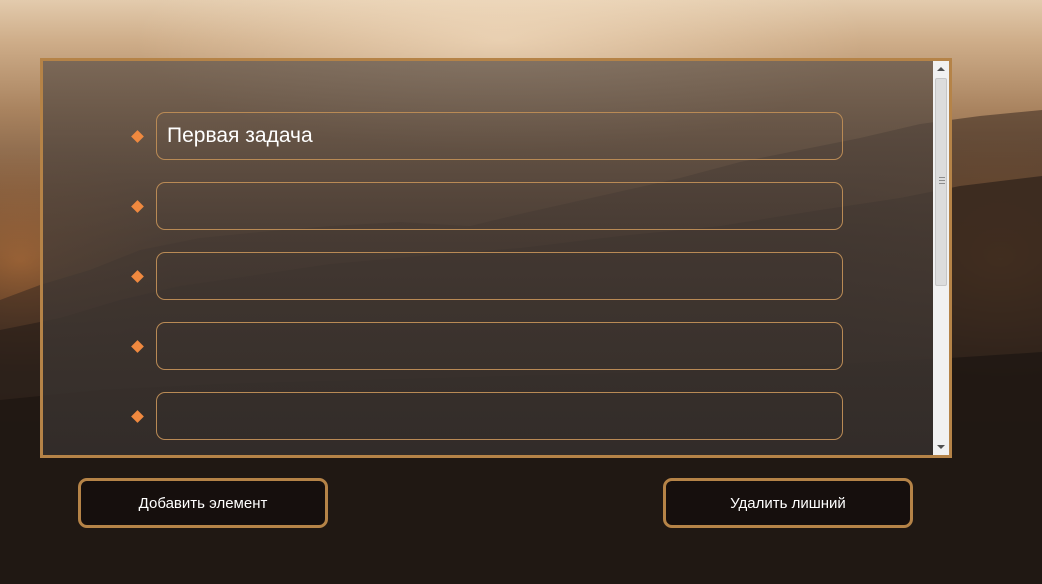 This screenshot has width=1042, height=584. Describe the element at coordinates (788, 503) in the screenshot. I see `remove-extra-button: Удалить лишний` at that location.